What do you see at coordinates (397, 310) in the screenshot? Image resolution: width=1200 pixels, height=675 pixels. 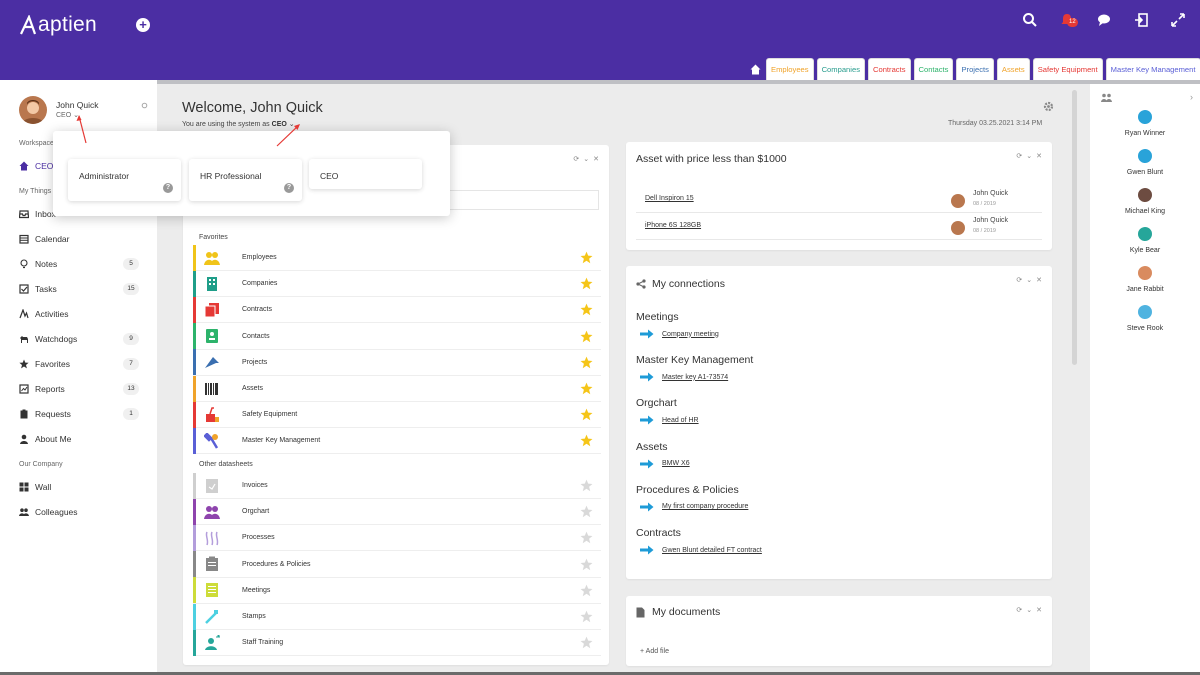 I see `list-item: Contracts` at bounding box center [397, 310].